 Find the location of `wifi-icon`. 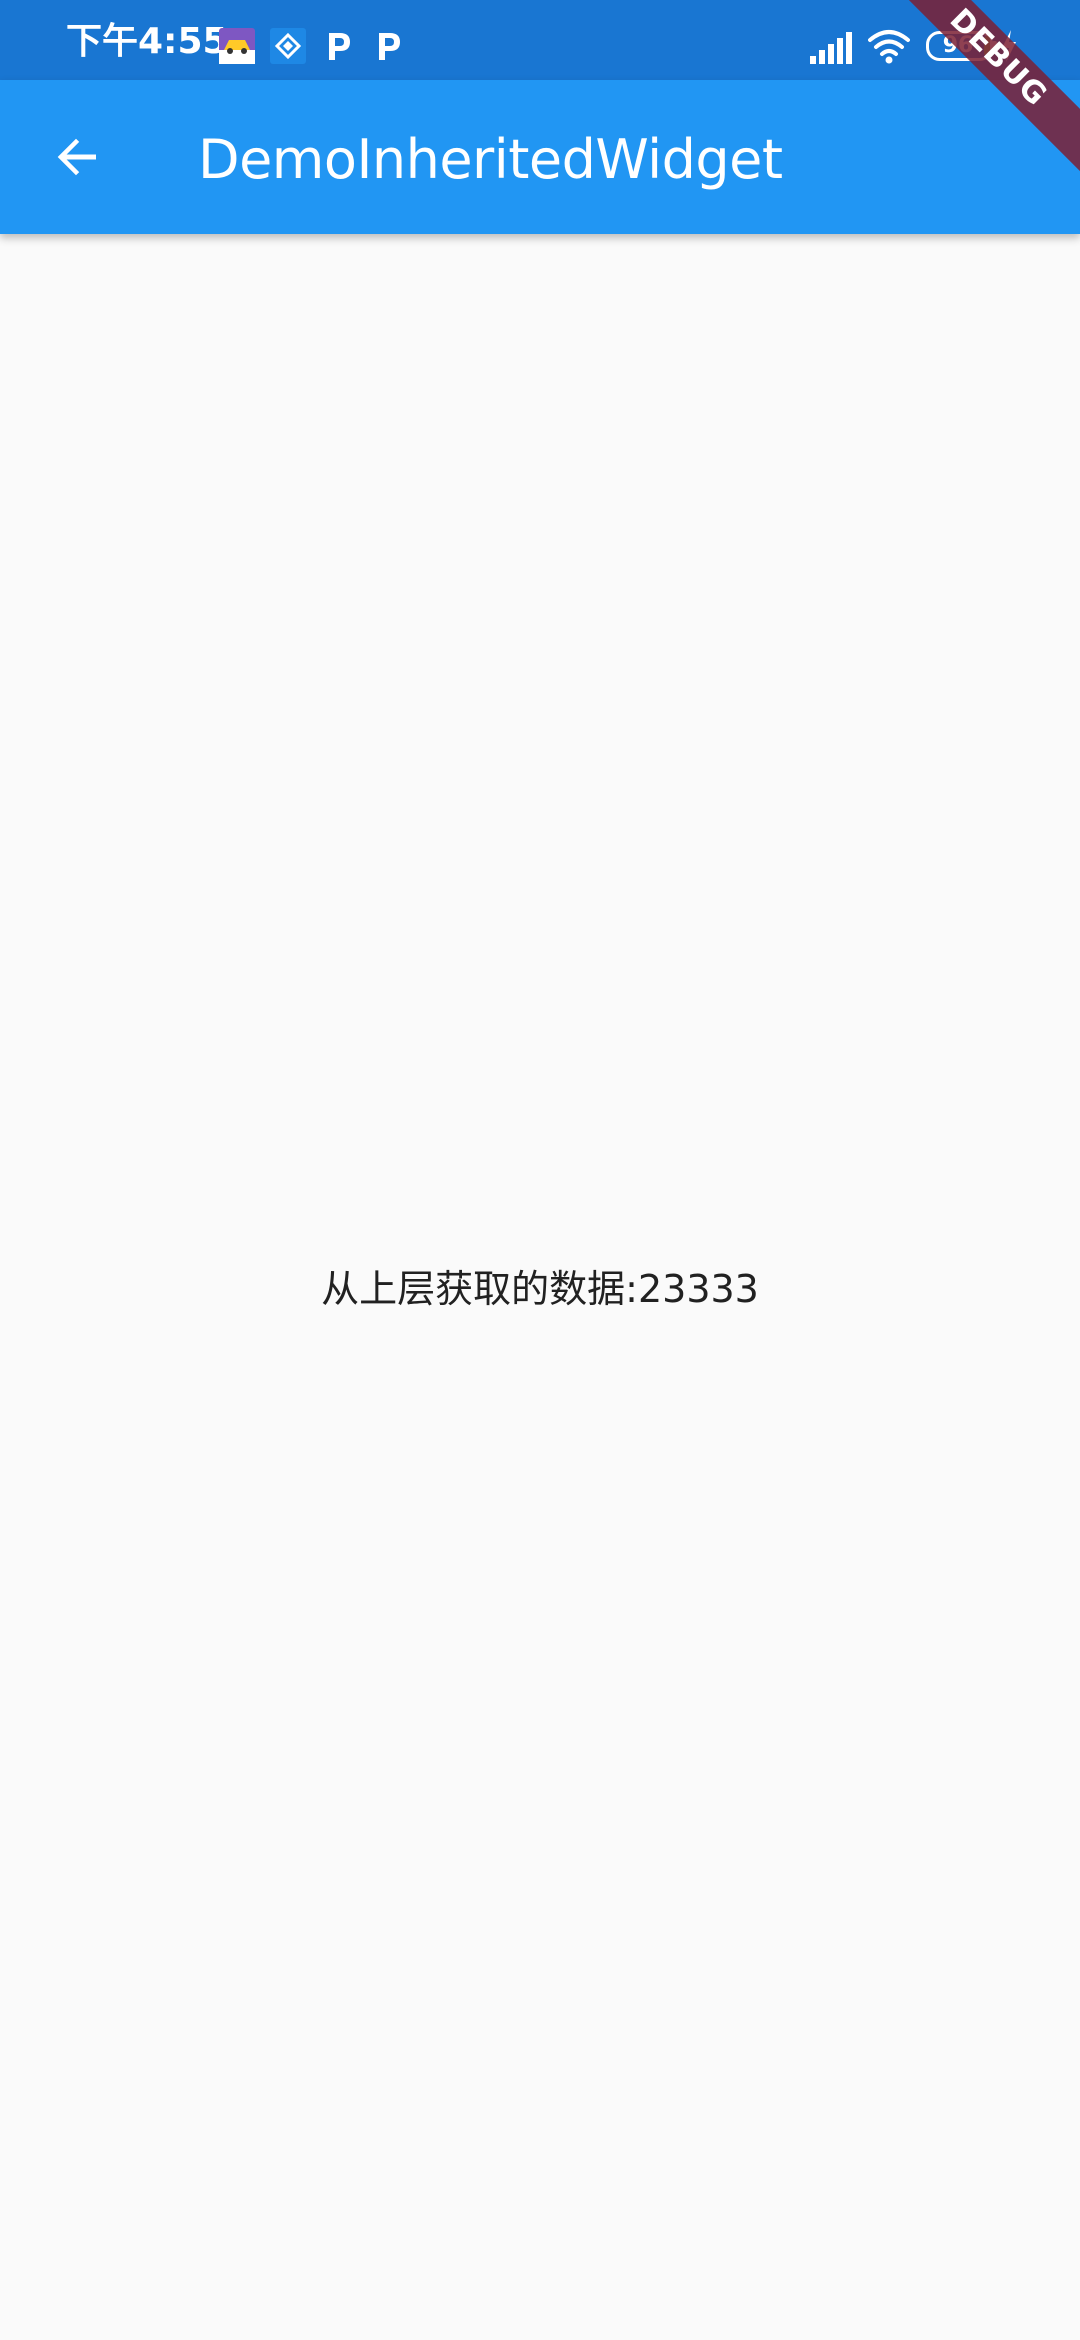

wifi-icon is located at coordinates (889, 47).